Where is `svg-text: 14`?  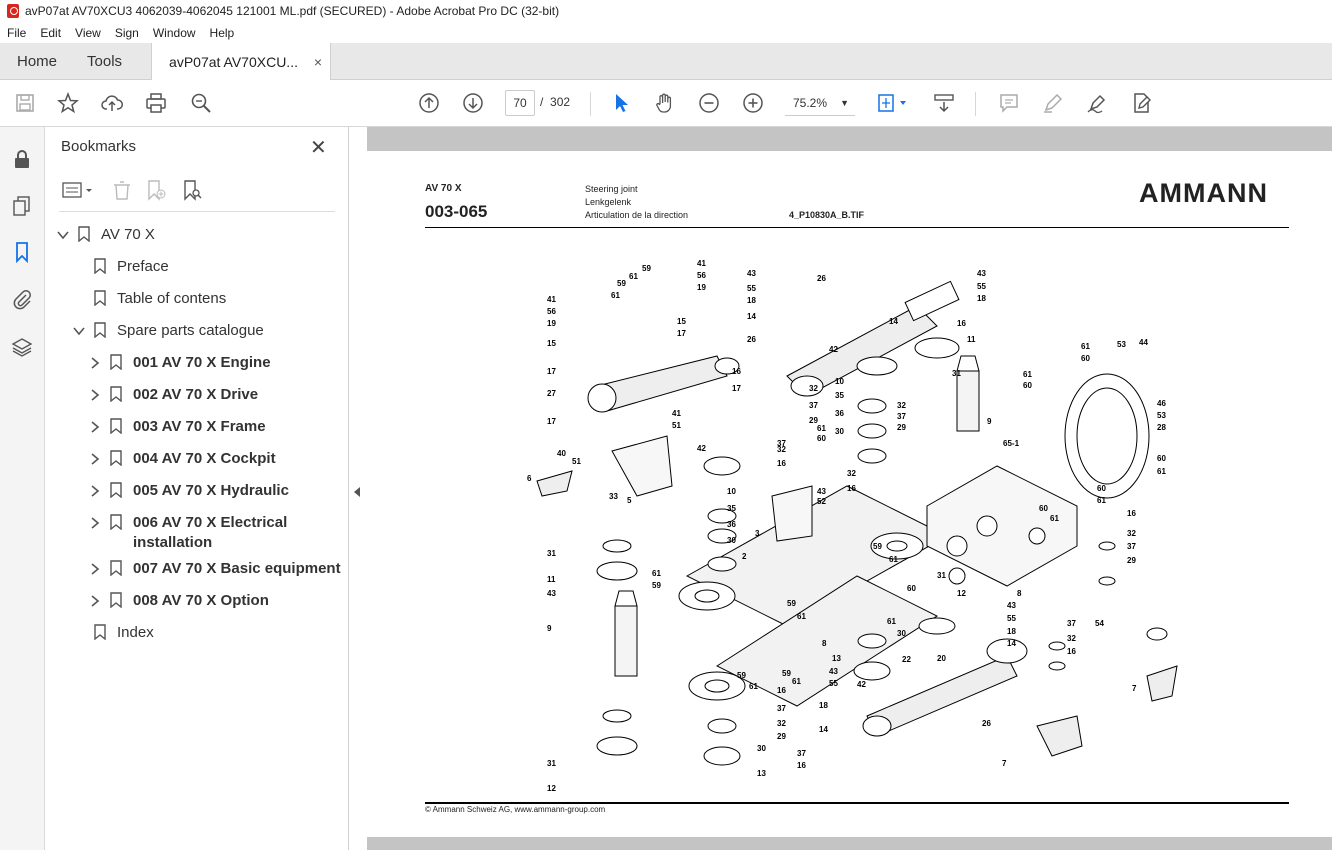
svg-text: 14 is located at coordinates (893, 321).